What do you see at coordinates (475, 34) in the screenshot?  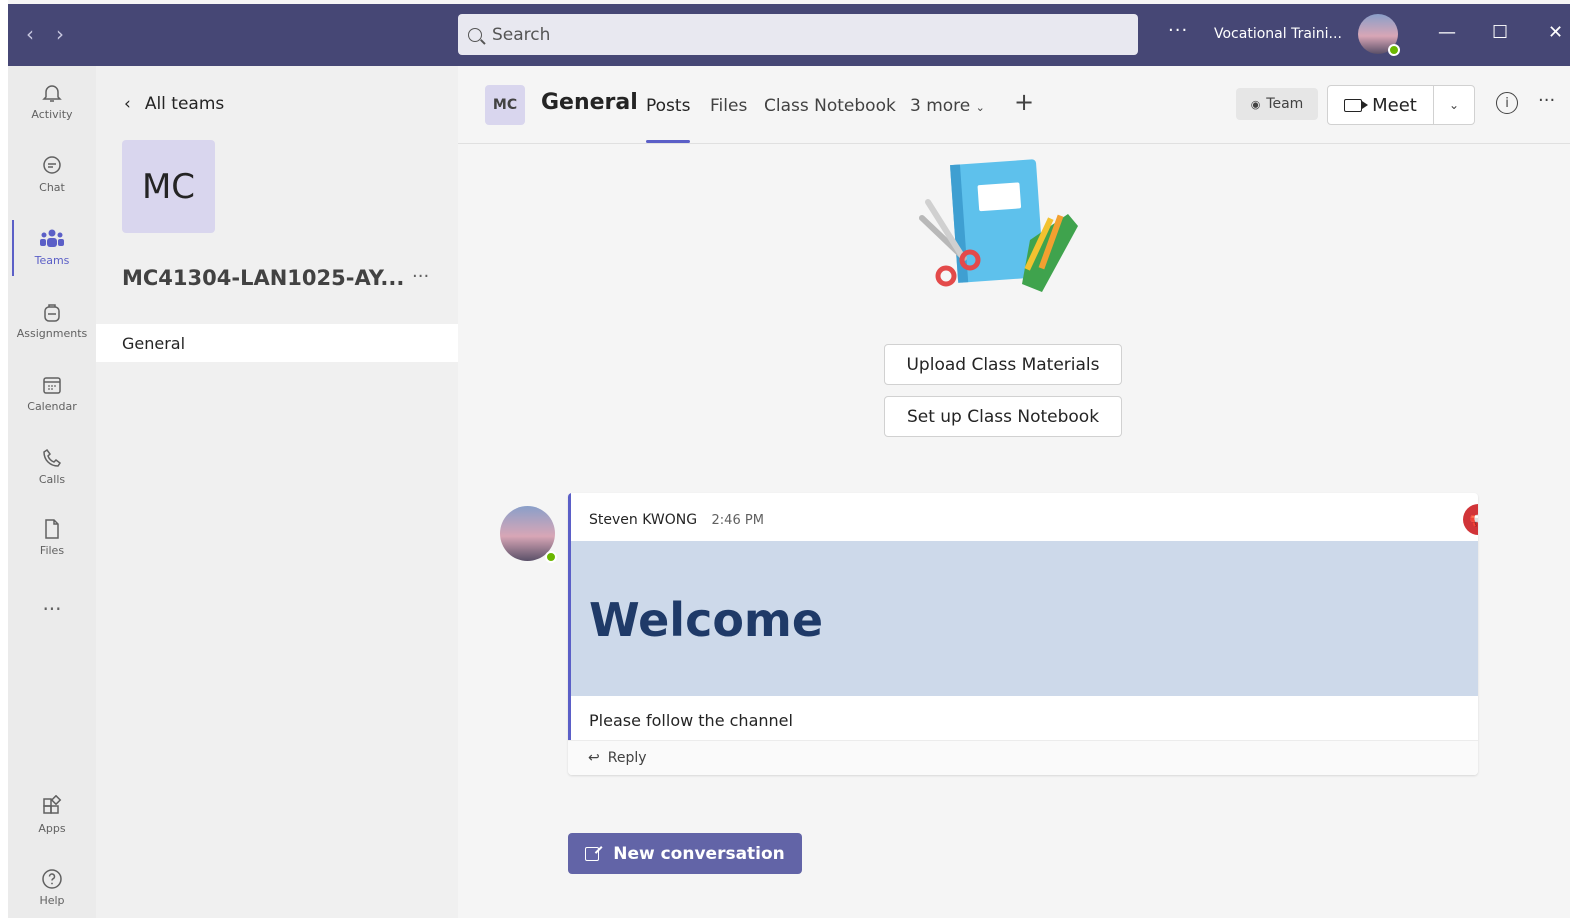 I see `search-icon` at bounding box center [475, 34].